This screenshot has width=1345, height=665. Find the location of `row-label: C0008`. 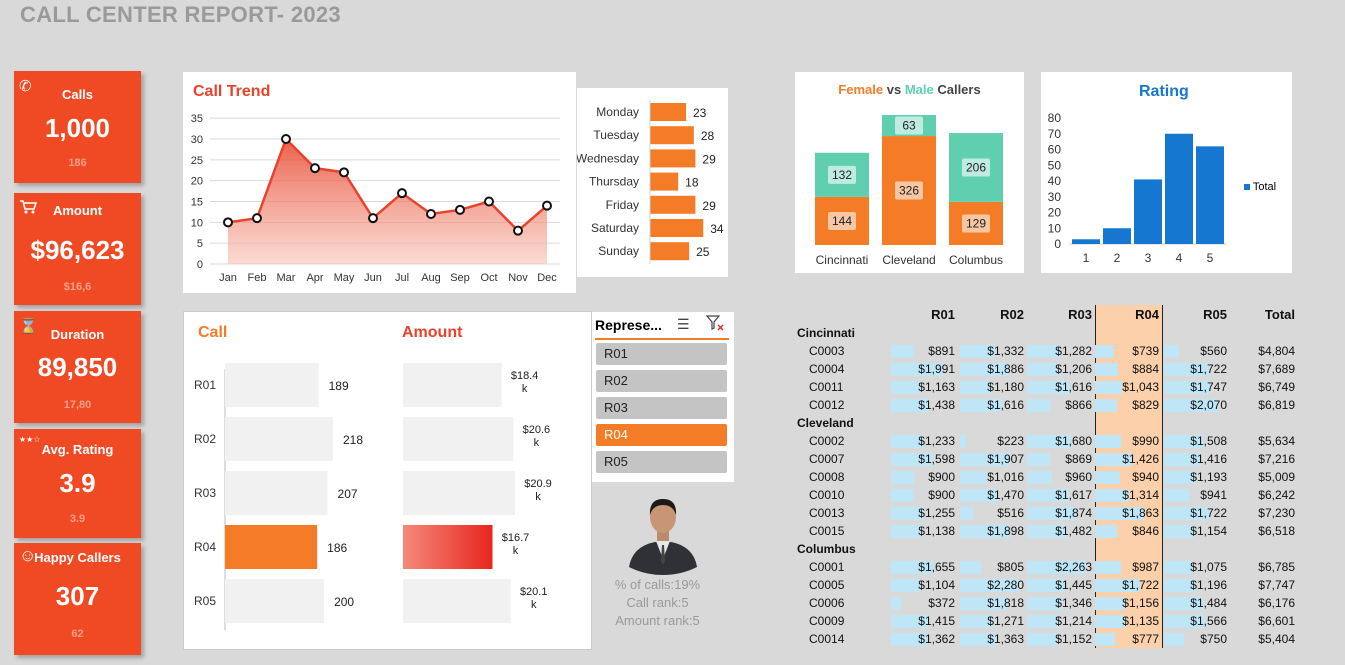

row-label: C0008 is located at coordinates (827, 477).